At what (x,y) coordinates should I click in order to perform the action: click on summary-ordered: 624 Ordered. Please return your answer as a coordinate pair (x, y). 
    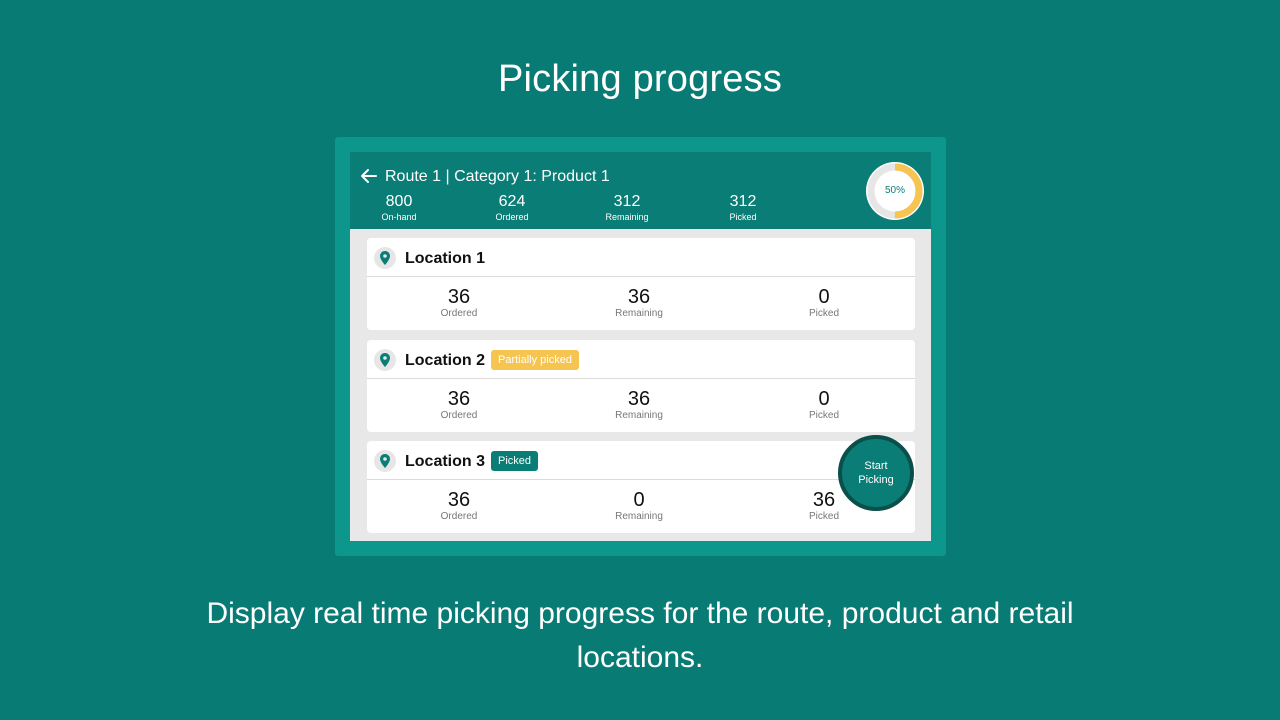
    Looking at the image, I should click on (512, 207).